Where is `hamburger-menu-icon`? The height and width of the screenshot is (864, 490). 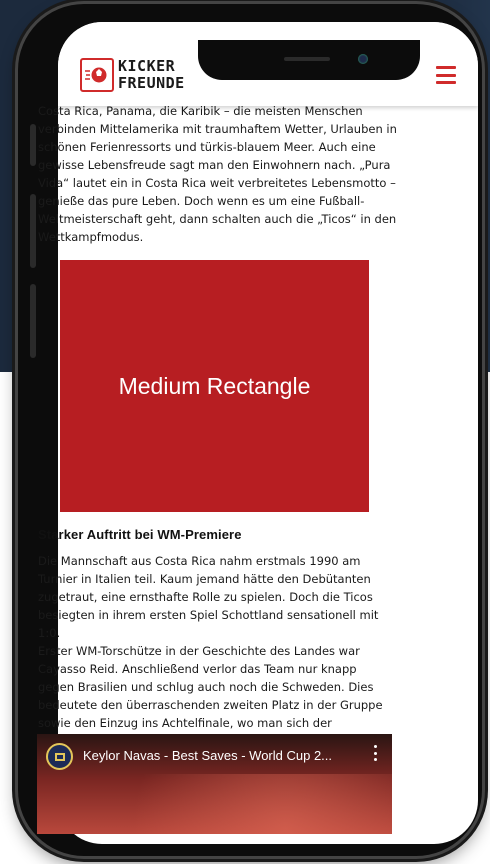 hamburger-menu-icon is located at coordinates (446, 75).